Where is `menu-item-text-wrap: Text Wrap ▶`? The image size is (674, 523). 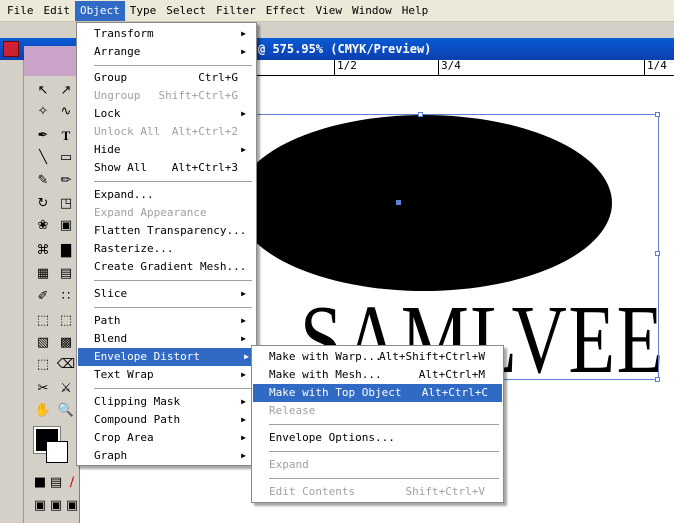
menu-item-text-wrap: Text Wrap ▶ is located at coordinates (173, 375).